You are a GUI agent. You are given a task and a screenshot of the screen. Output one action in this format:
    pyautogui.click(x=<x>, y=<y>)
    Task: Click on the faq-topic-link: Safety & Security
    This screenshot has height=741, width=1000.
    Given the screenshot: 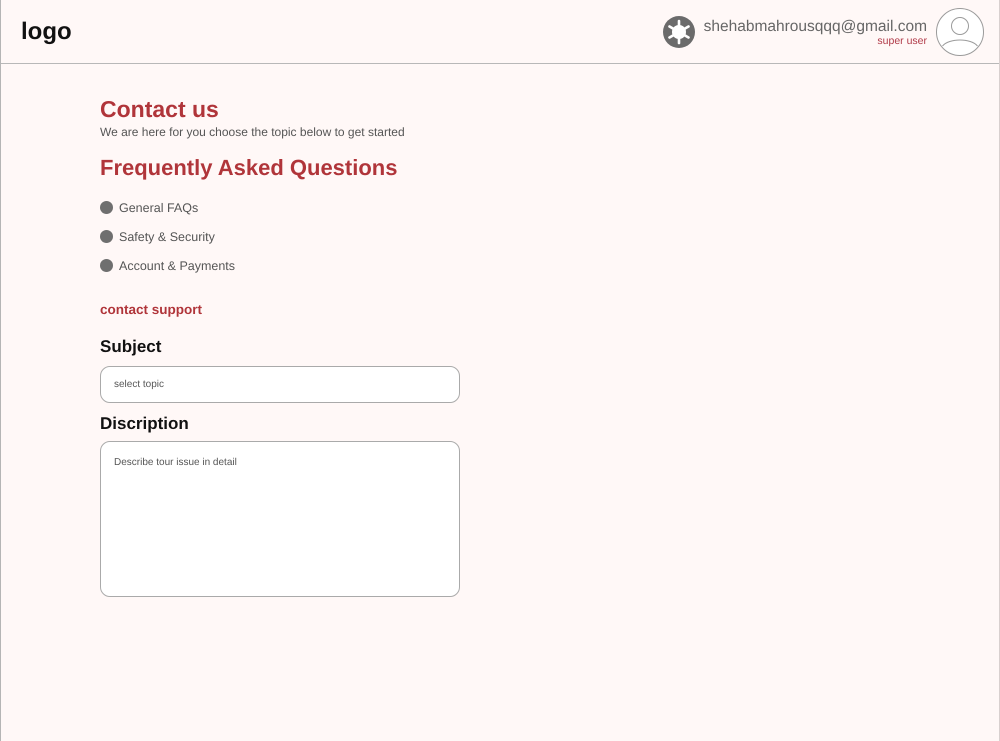 What is the action you would take?
    pyautogui.click(x=167, y=237)
    